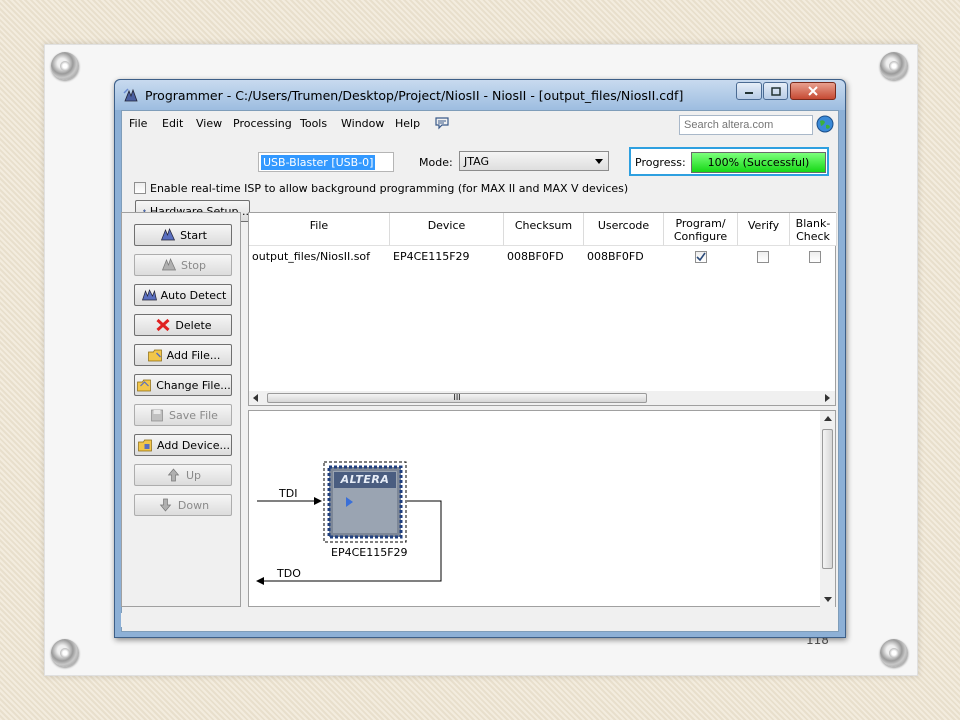 This screenshot has width=960, height=720. I want to click on tdo-label: TDO, so click(289, 573).